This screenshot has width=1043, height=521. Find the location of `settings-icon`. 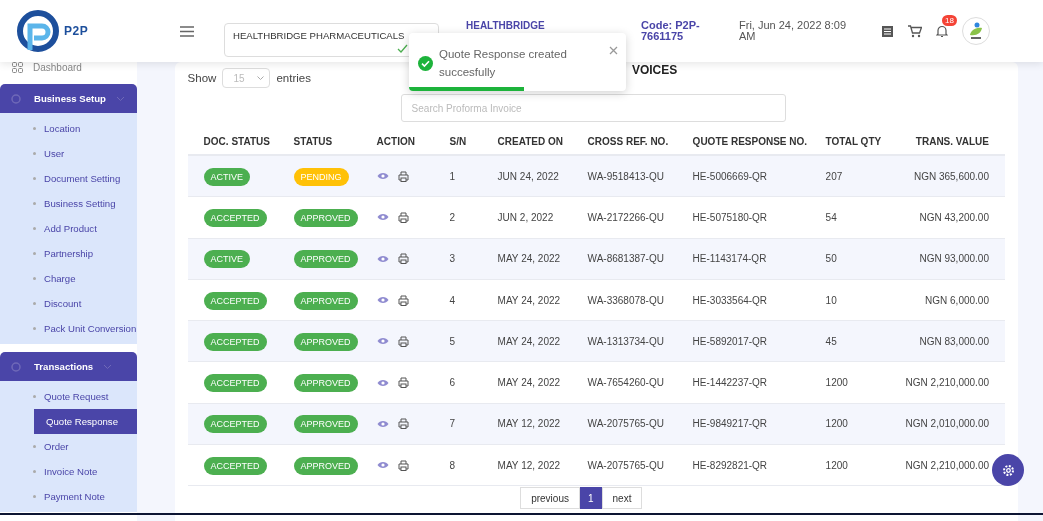

settings-icon is located at coordinates (1008, 470).